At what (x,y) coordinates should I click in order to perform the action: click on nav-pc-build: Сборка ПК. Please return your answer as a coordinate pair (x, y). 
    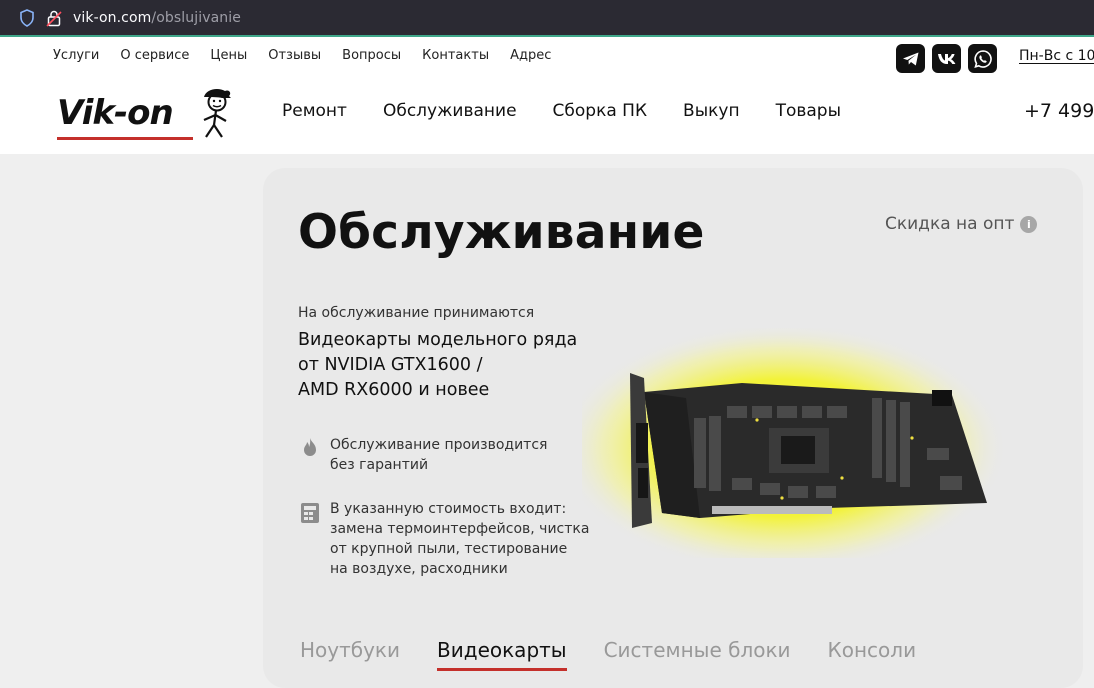
    Looking at the image, I should click on (600, 111).